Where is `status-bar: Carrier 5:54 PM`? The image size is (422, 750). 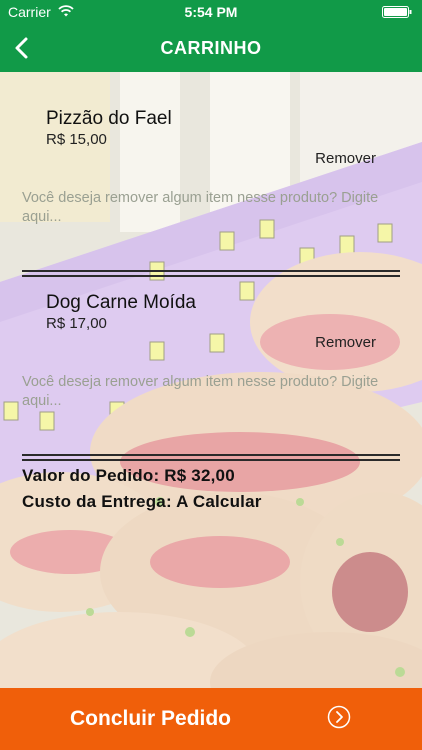
status-bar: Carrier 5:54 PM is located at coordinates (211, 12).